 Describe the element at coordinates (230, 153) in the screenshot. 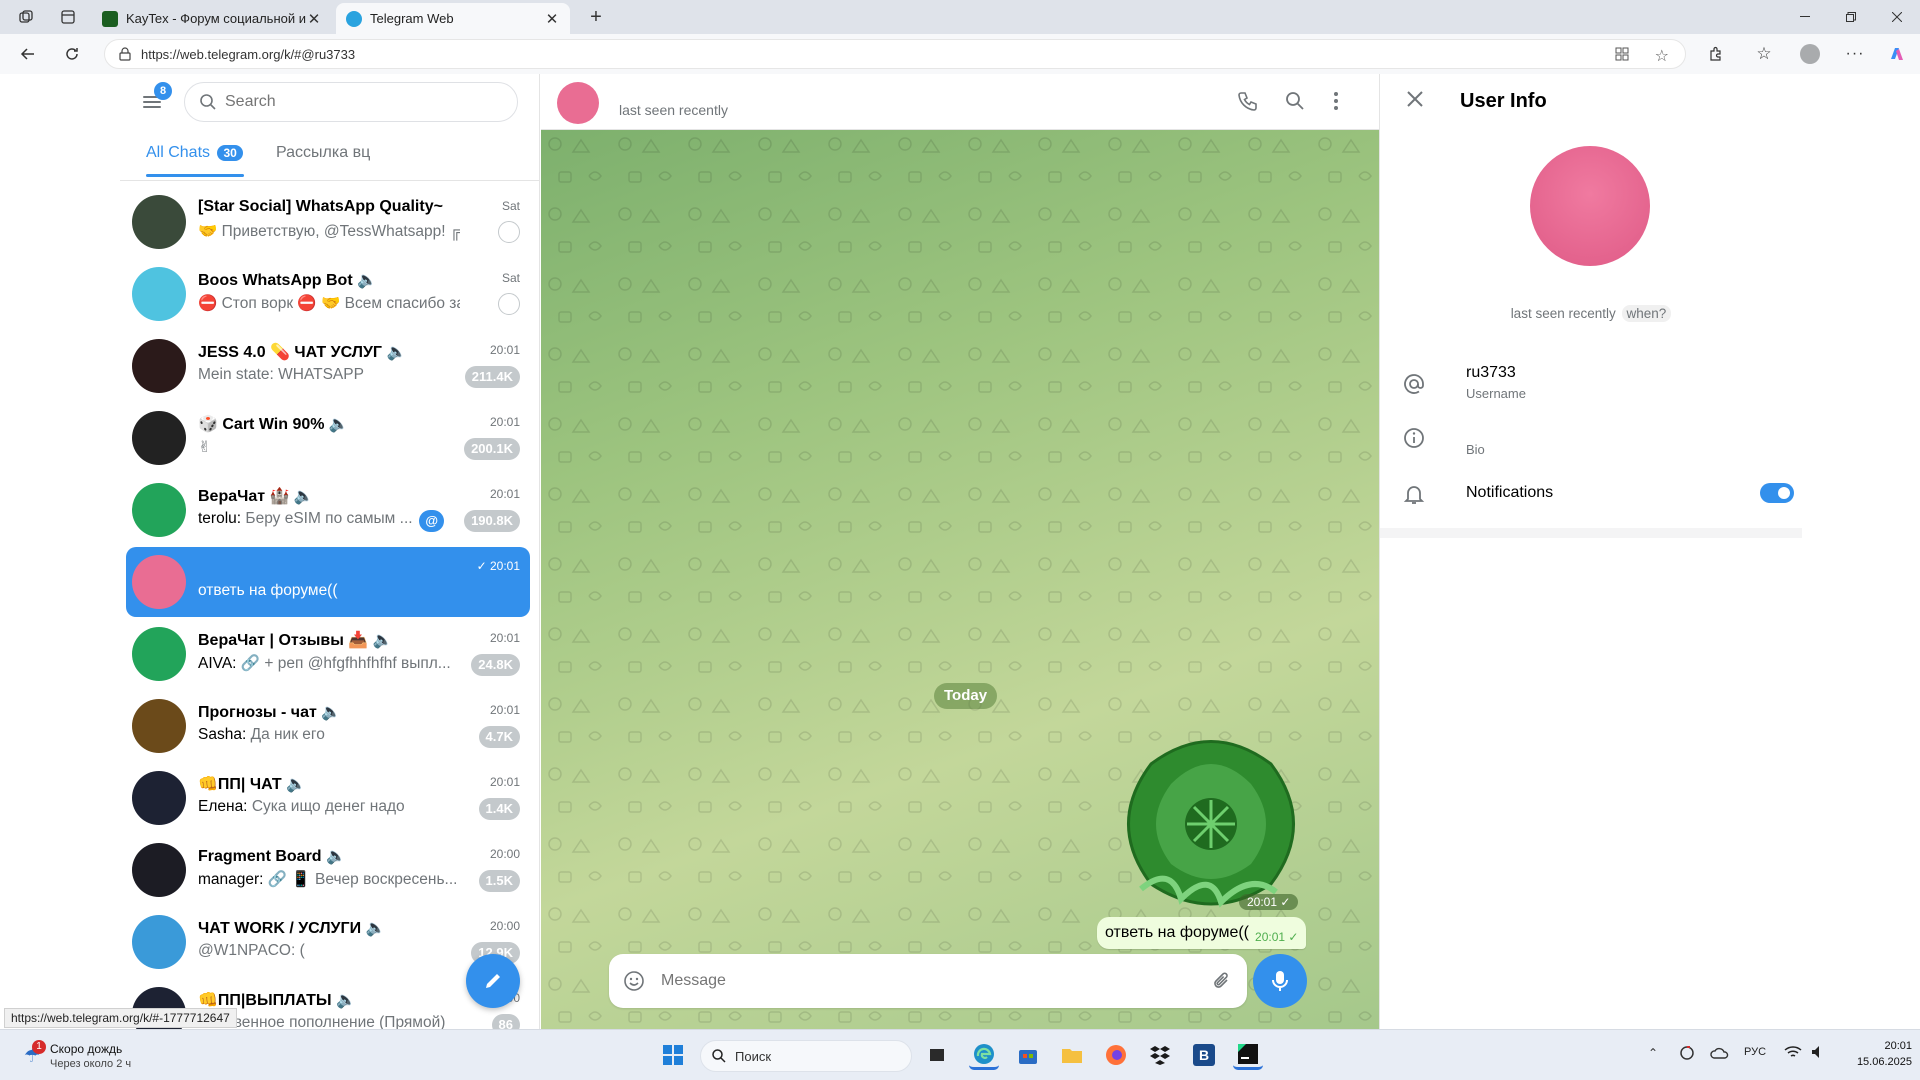

I see `all-chats-count: 30` at that location.